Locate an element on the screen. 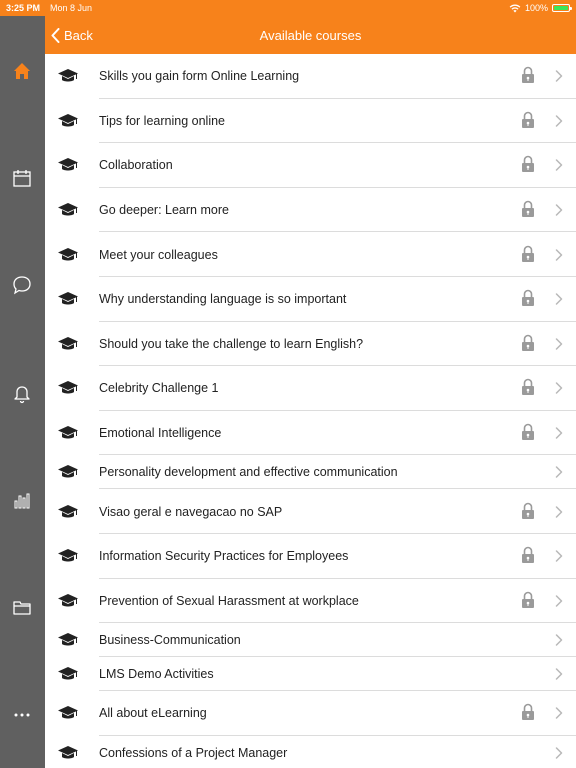 The image size is (576, 768). page-title: Available courses is located at coordinates (310, 35).